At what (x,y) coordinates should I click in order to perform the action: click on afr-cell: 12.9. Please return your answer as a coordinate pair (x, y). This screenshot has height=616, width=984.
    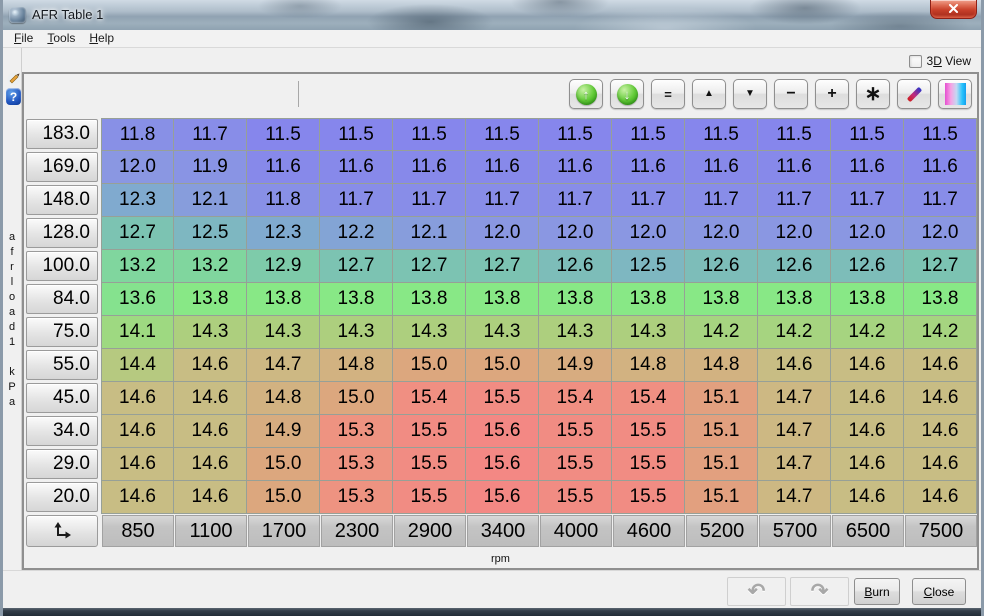
    Looking at the image, I should click on (283, 266).